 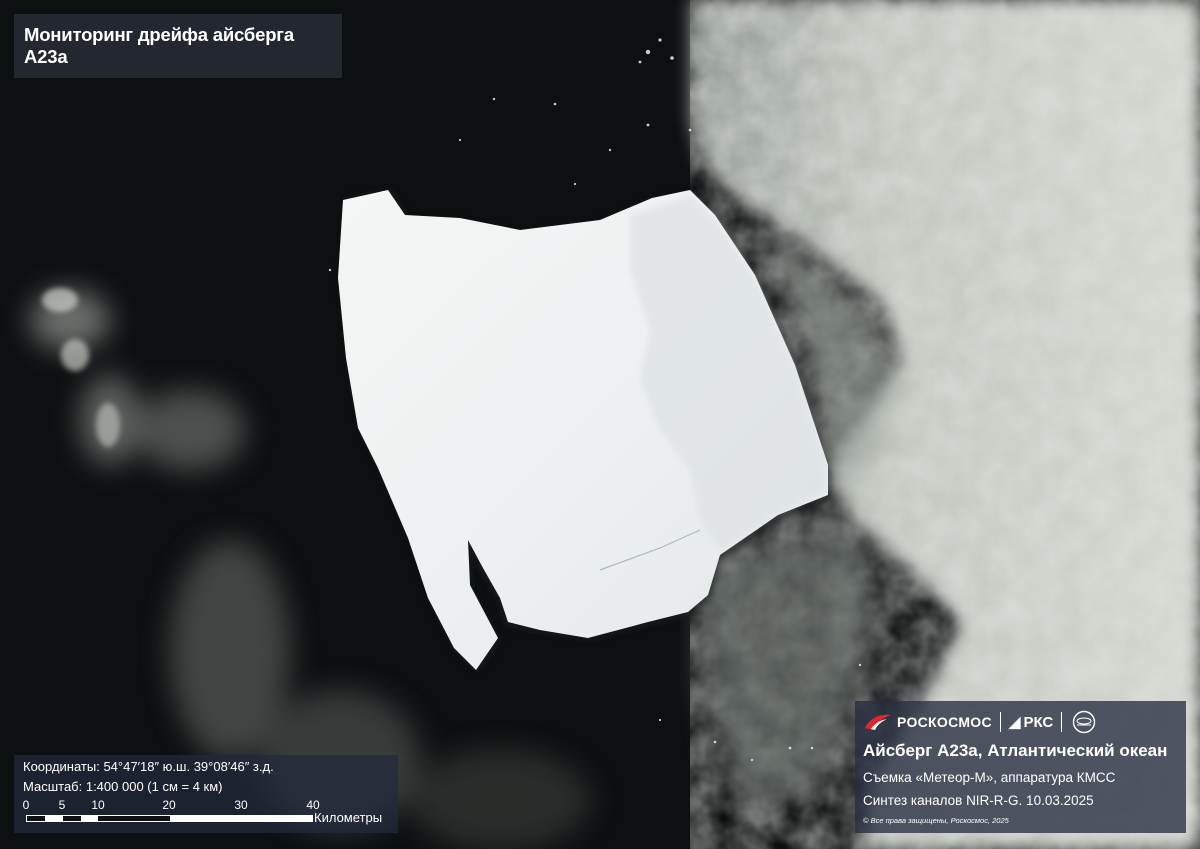 What do you see at coordinates (1014, 722) in the screenshot?
I see `rks-logo-icon: ◢` at bounding box center [1014, 722].